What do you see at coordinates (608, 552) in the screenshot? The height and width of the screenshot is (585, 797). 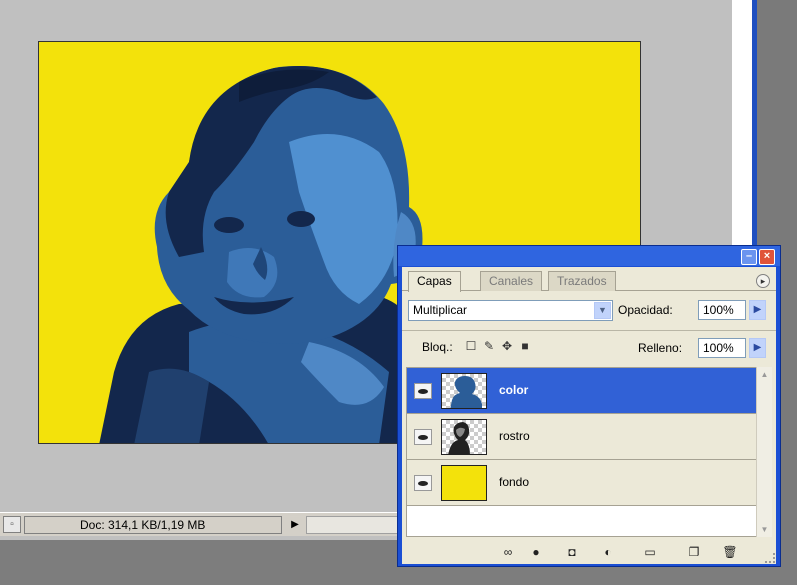 I see `adjustment-icon: ◐` at bounding box center [608, 552].